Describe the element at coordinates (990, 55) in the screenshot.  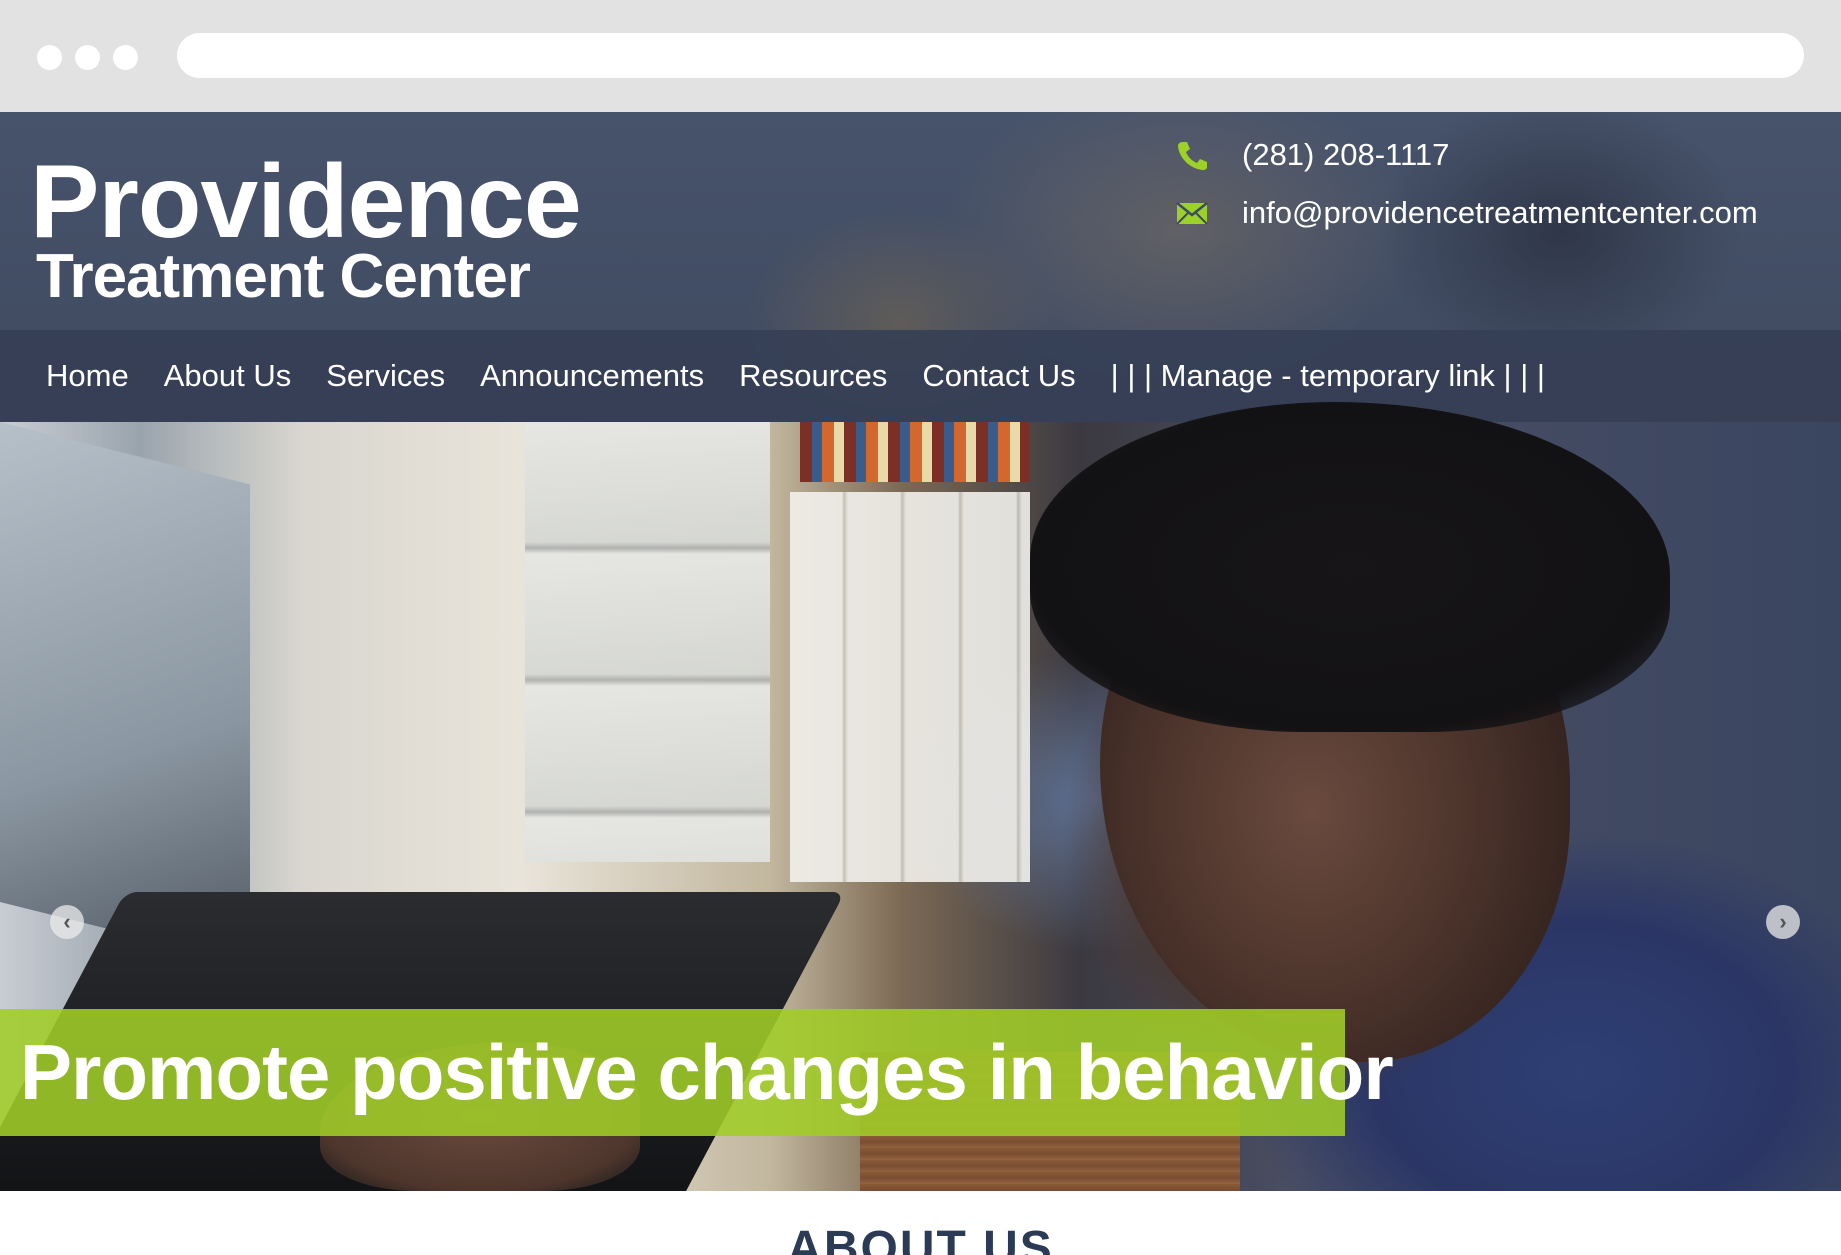
I see `address-bar` at that location.